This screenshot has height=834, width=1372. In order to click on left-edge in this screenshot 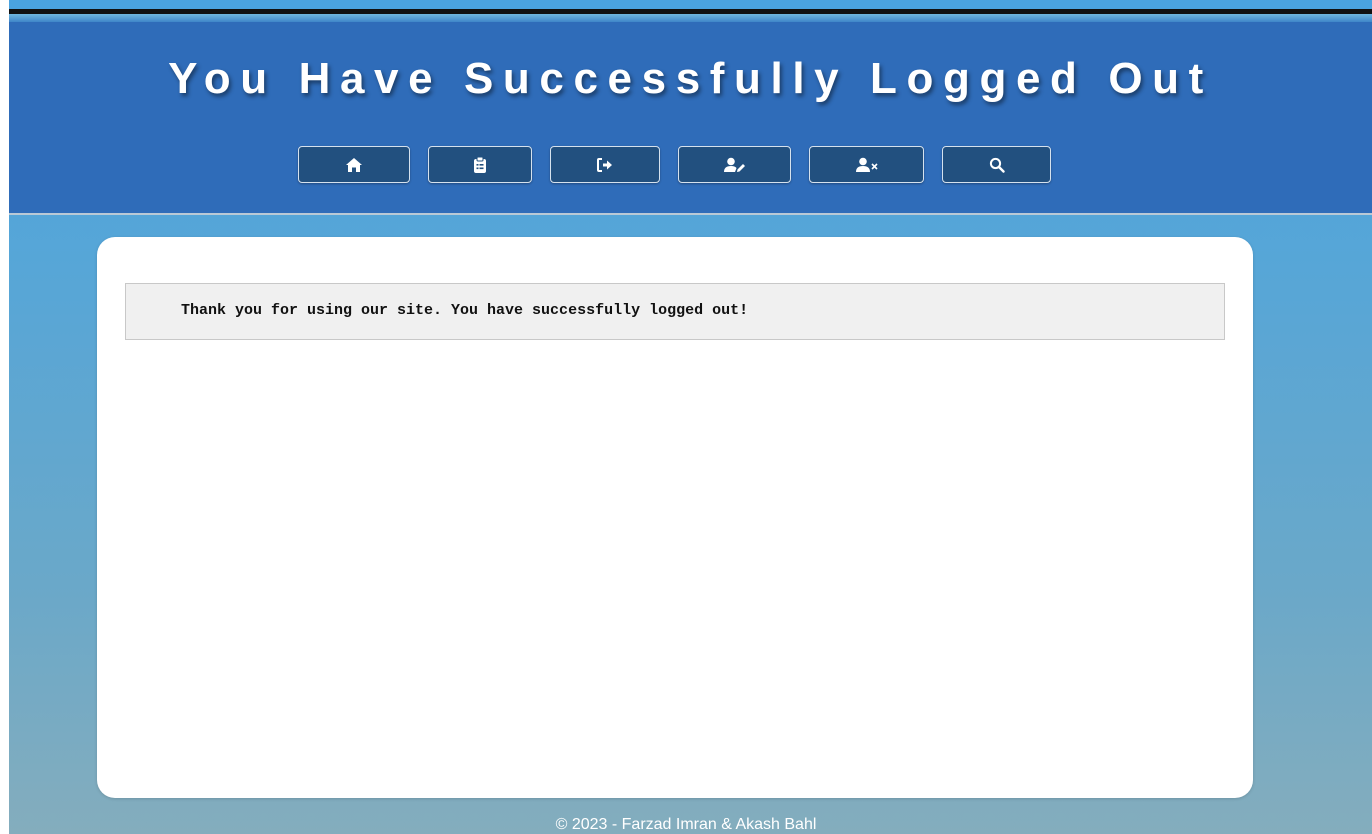, I will do `click(4, 417)`.